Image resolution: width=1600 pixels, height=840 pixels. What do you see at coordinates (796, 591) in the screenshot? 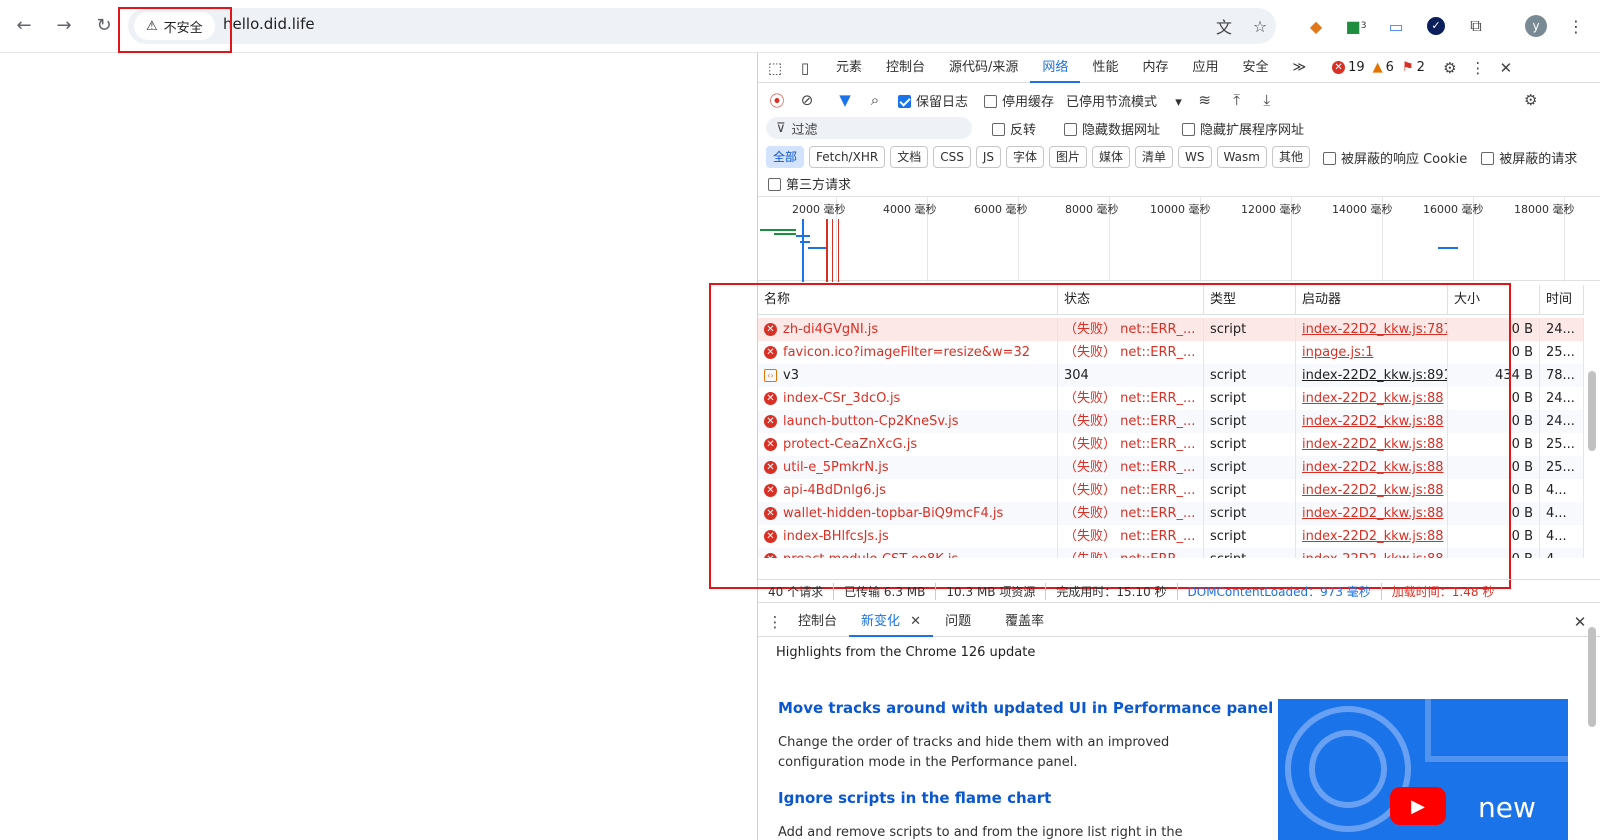
I see `summary-requests: 40 个请求` at bounding box center [796, 591].